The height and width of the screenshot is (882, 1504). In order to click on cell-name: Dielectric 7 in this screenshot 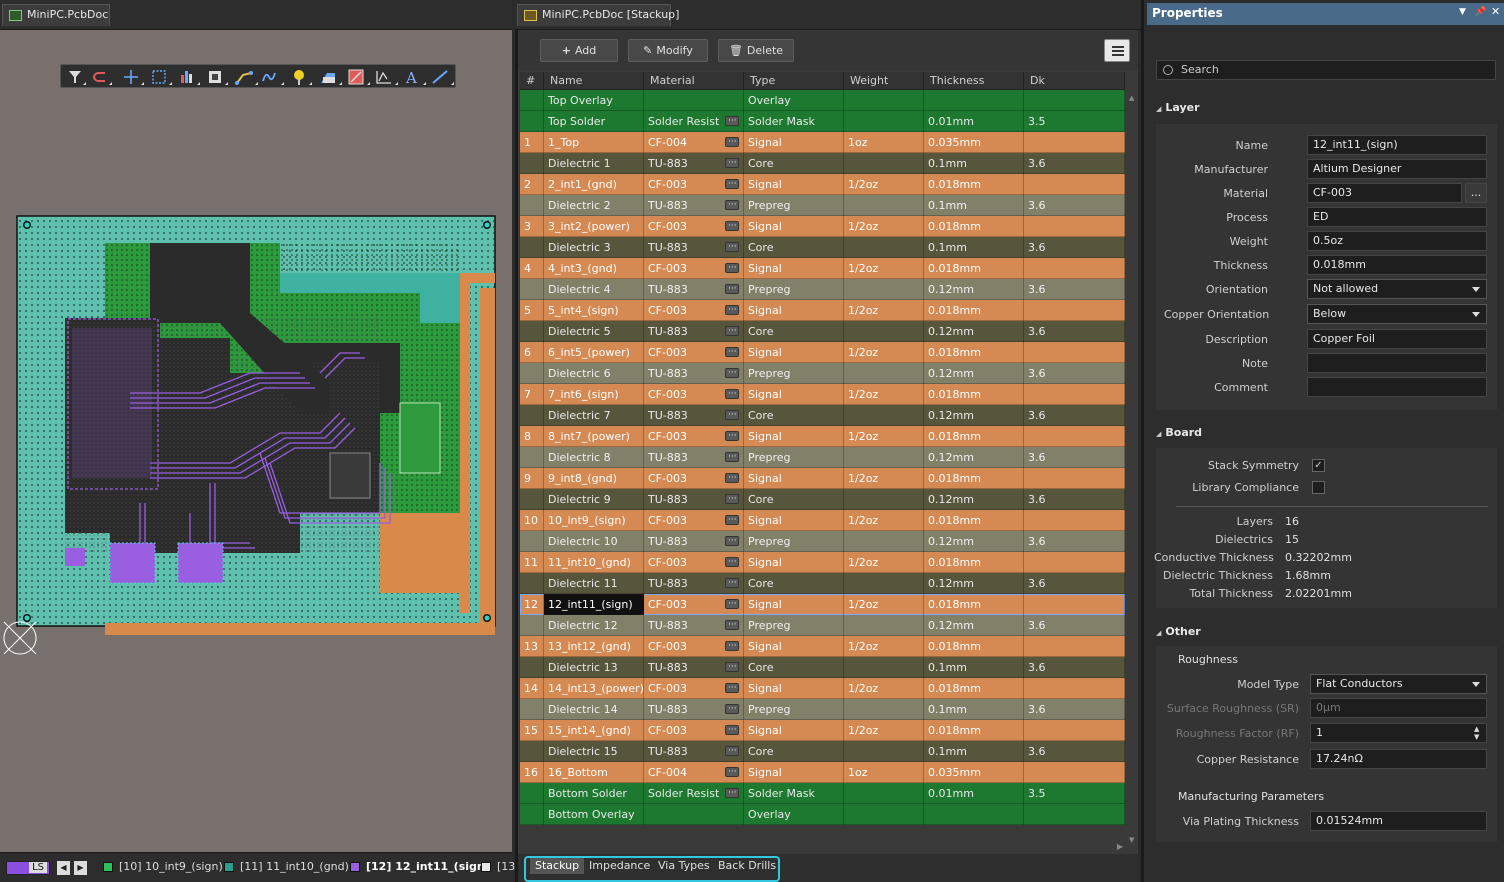, I will do `click(594, 415)`.